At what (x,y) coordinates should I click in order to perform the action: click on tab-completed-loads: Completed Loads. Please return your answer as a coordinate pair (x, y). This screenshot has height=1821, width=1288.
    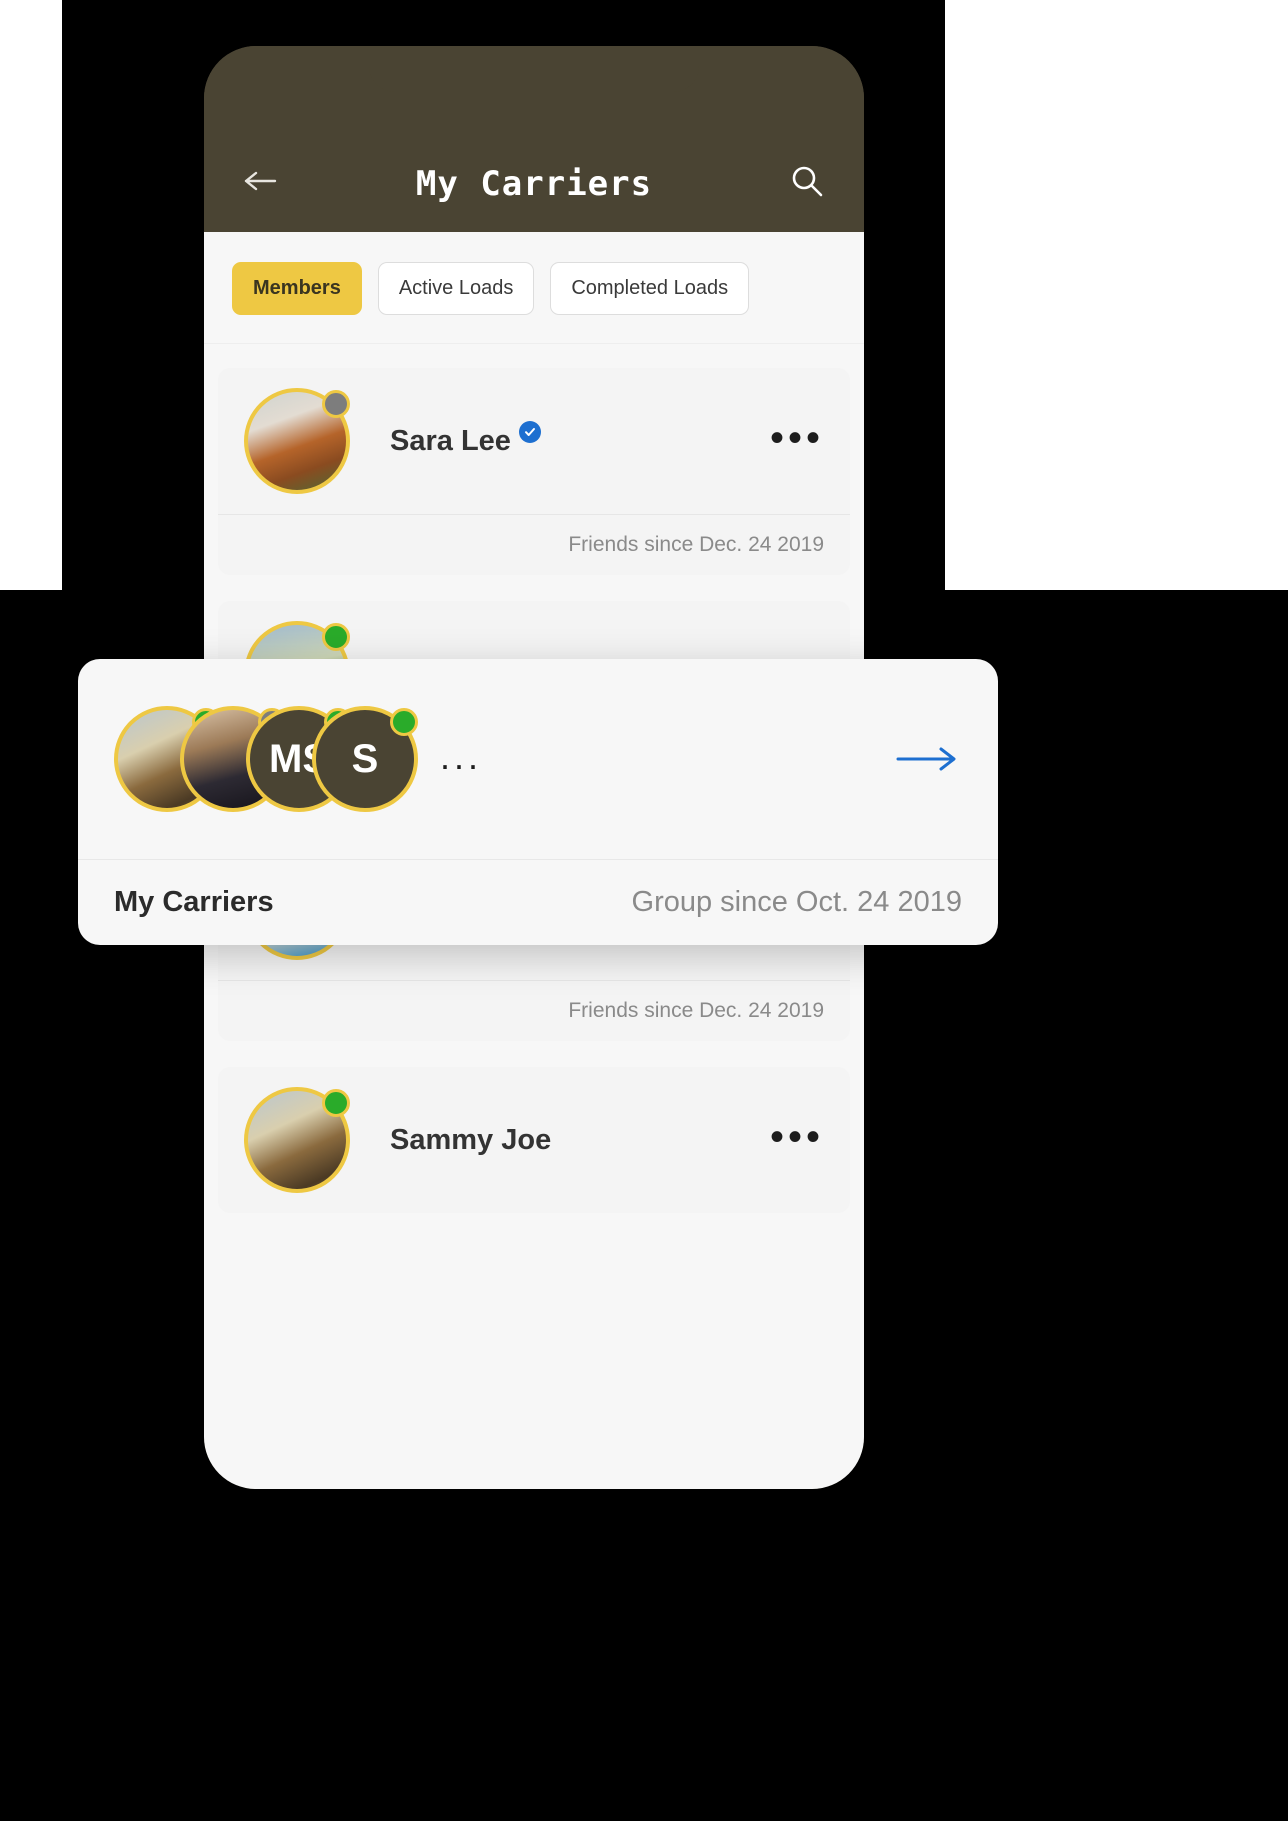
    Looking at the image, I should click on (650, 288).